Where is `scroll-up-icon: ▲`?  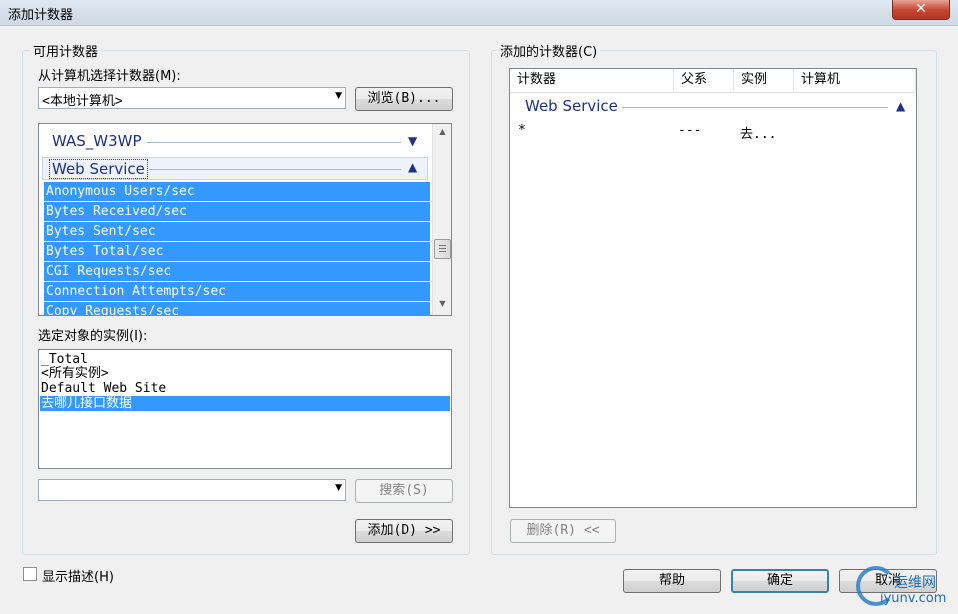 scroll-up-icon: ▲ is located at coordinates (442, 131).